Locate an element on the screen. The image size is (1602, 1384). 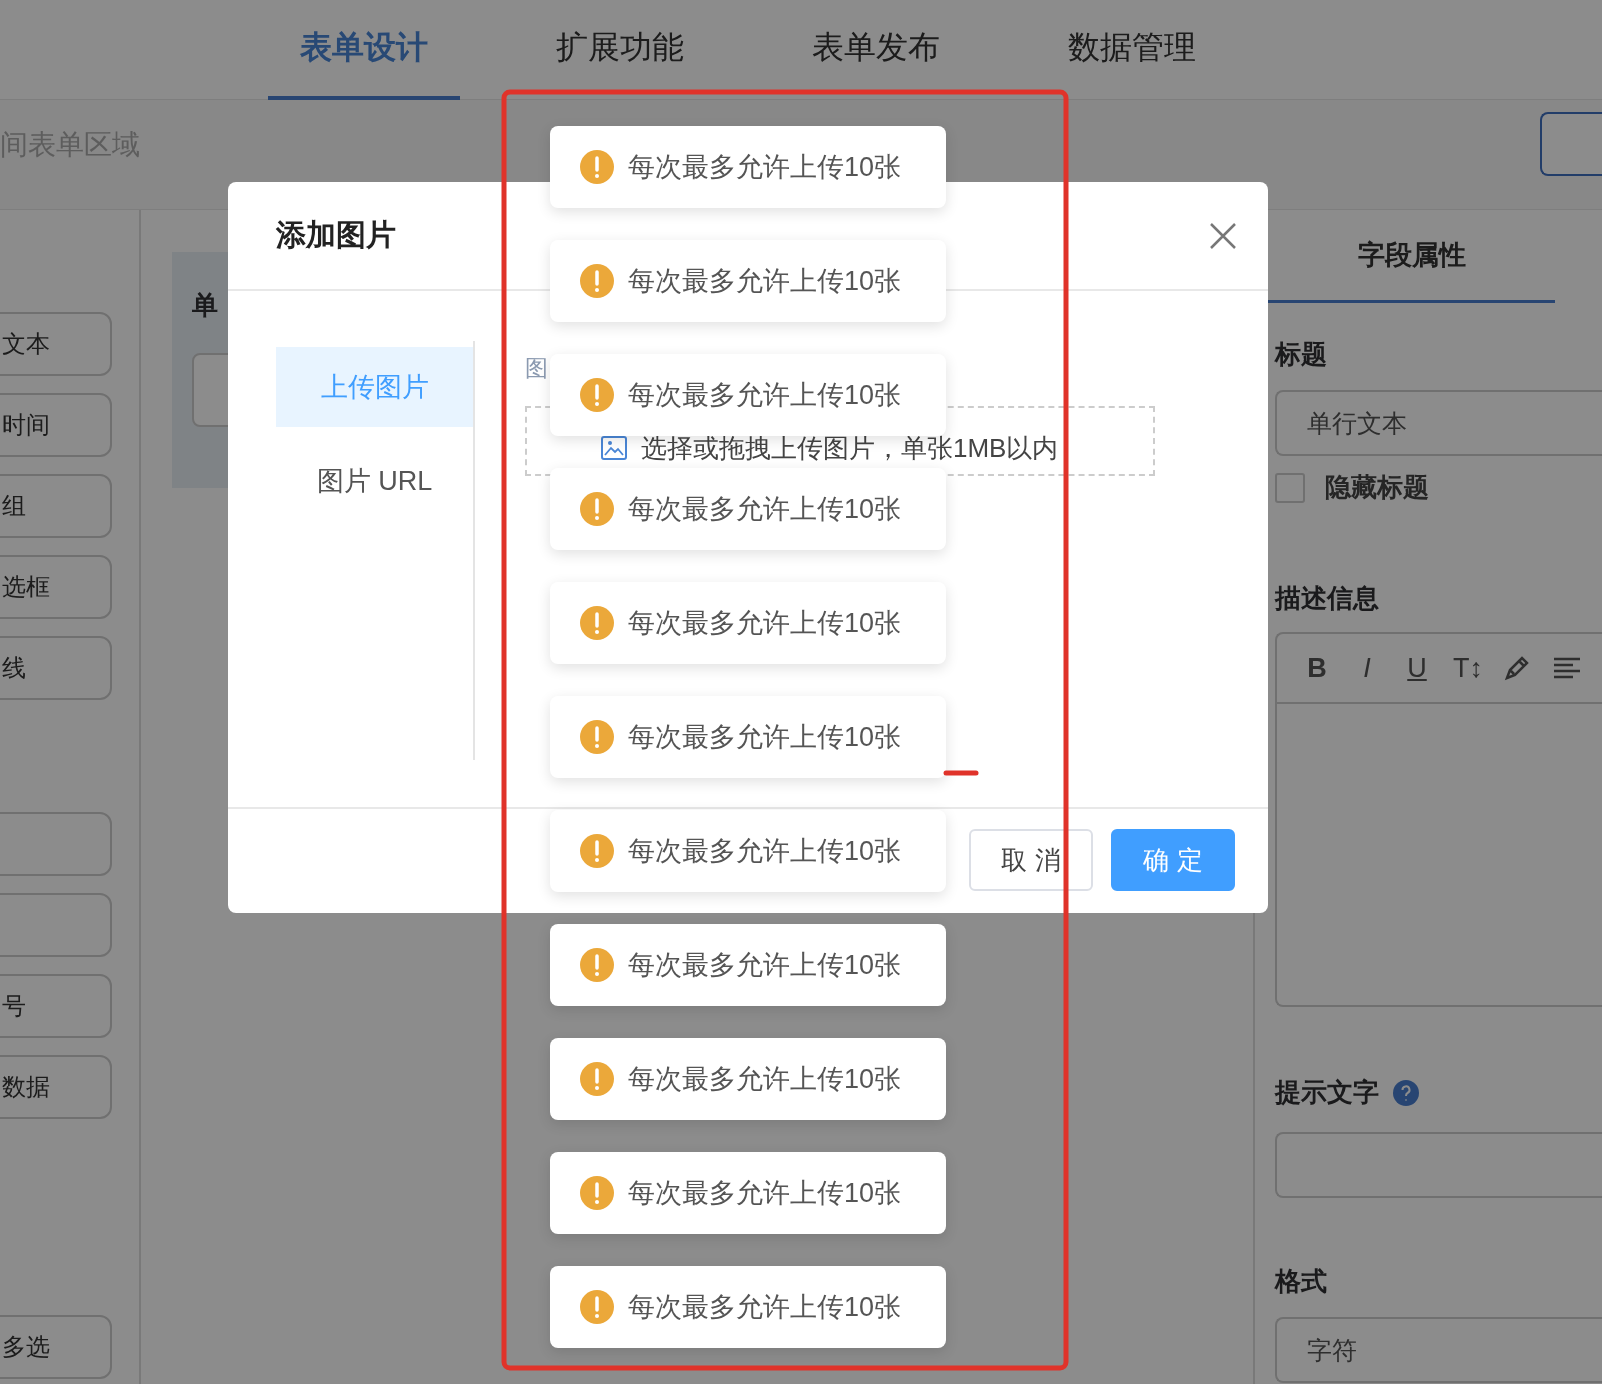
field-label: 图 is located at coordinates (537, 368).